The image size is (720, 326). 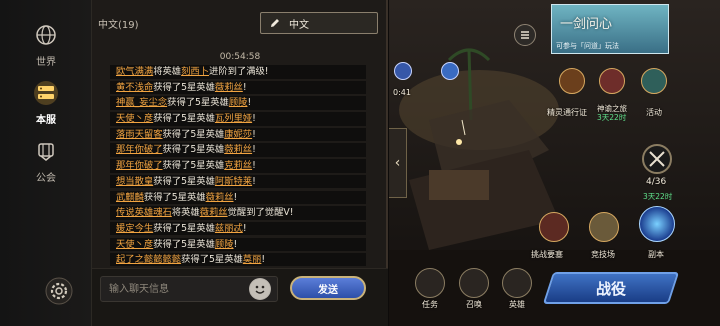 I want to click on chat-message: 想当散皇获得了5星英雄阿斯特莱!, so click(x=238, y=181).